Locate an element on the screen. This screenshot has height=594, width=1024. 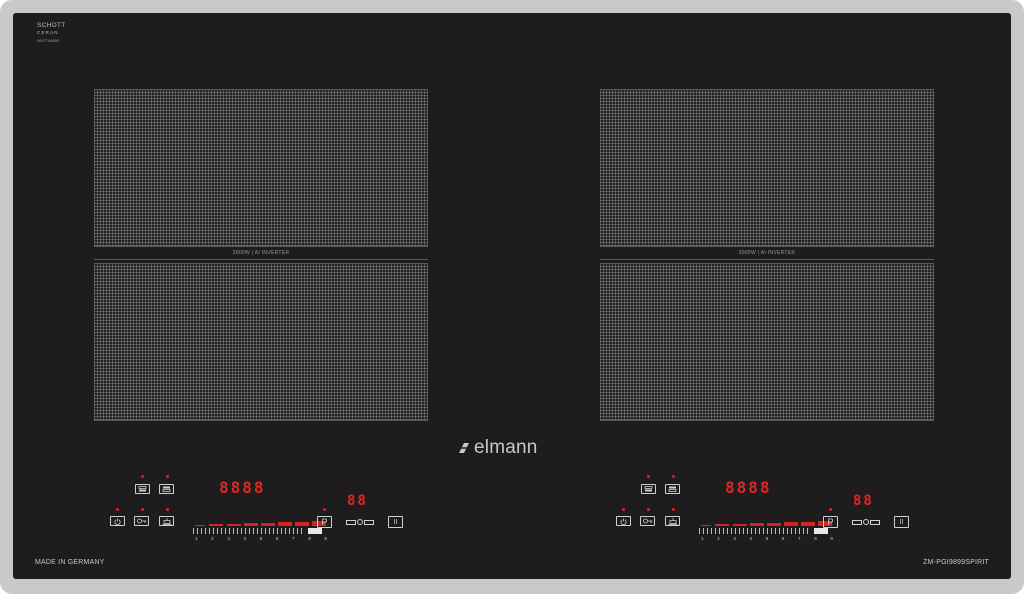
zone-bottom-icon is located at coordinates (672, 489).